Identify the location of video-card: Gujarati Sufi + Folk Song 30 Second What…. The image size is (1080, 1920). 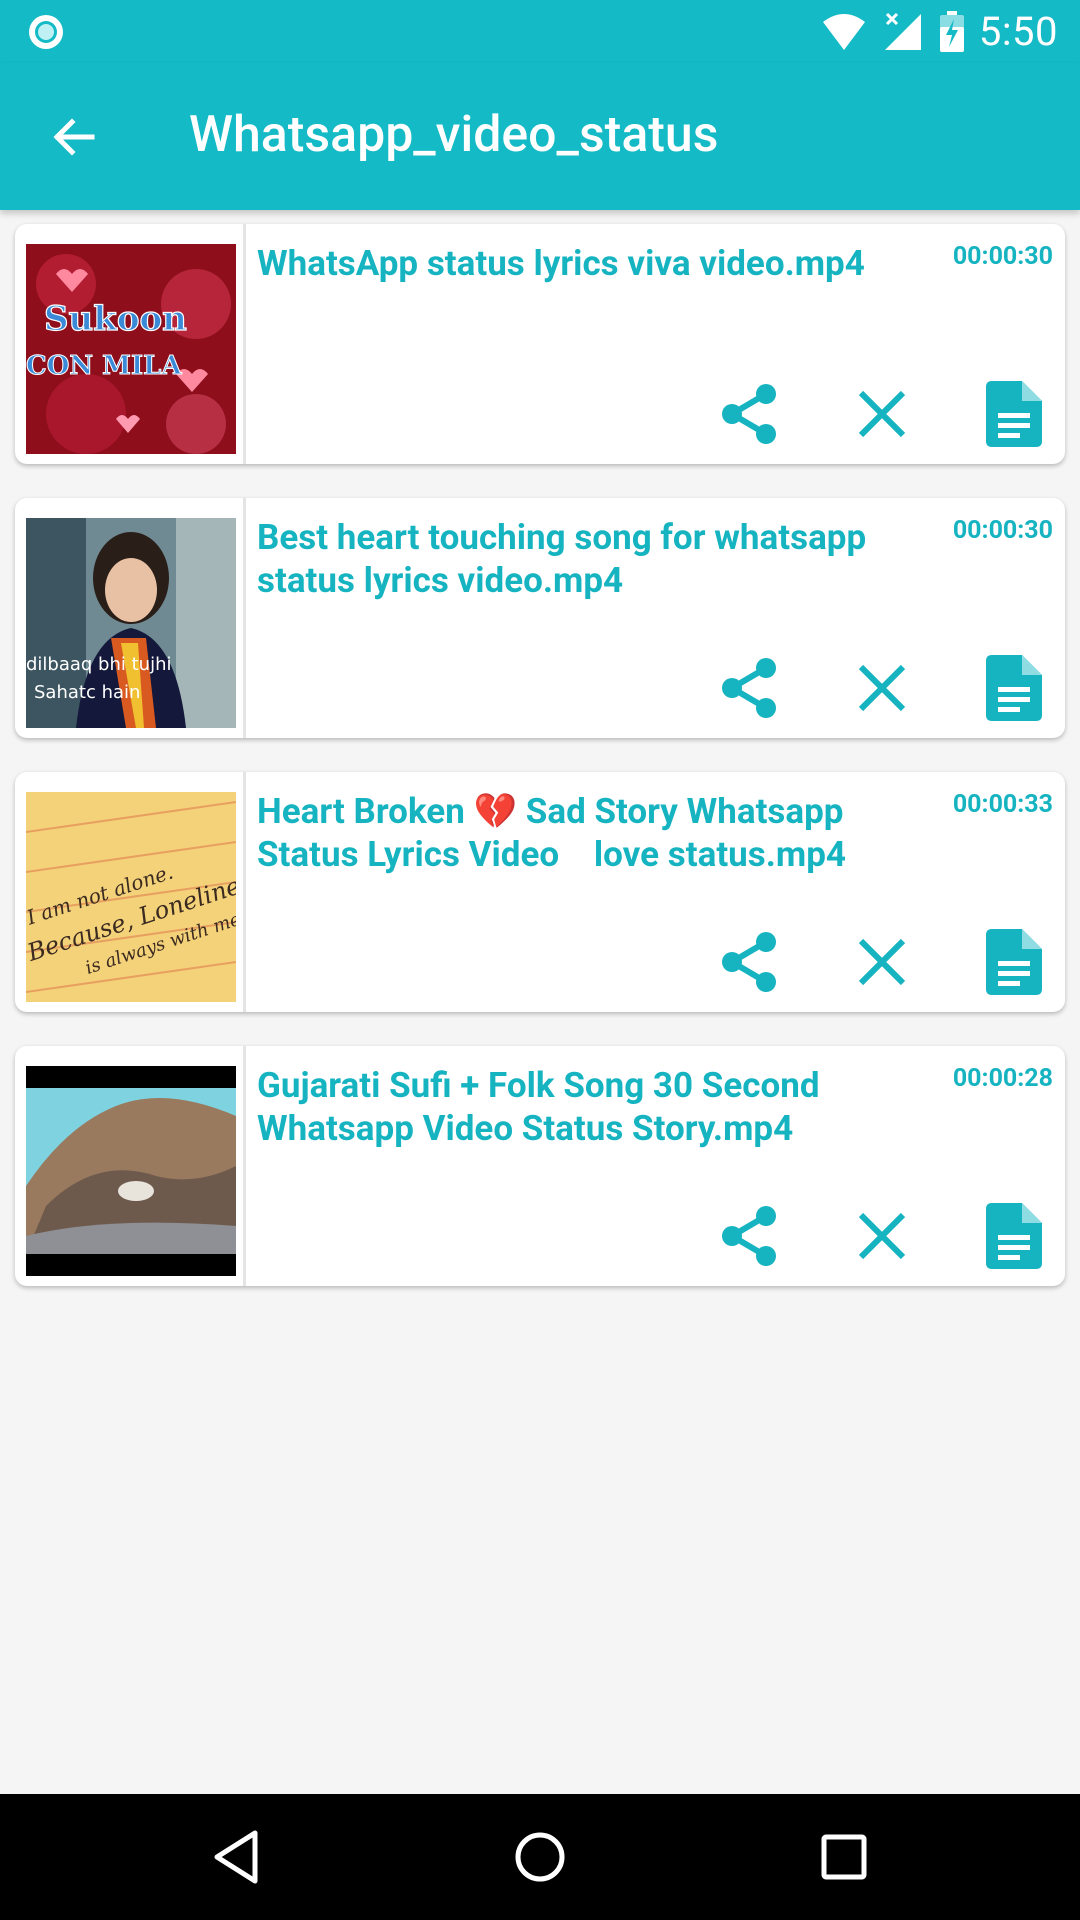
(540, 1166).